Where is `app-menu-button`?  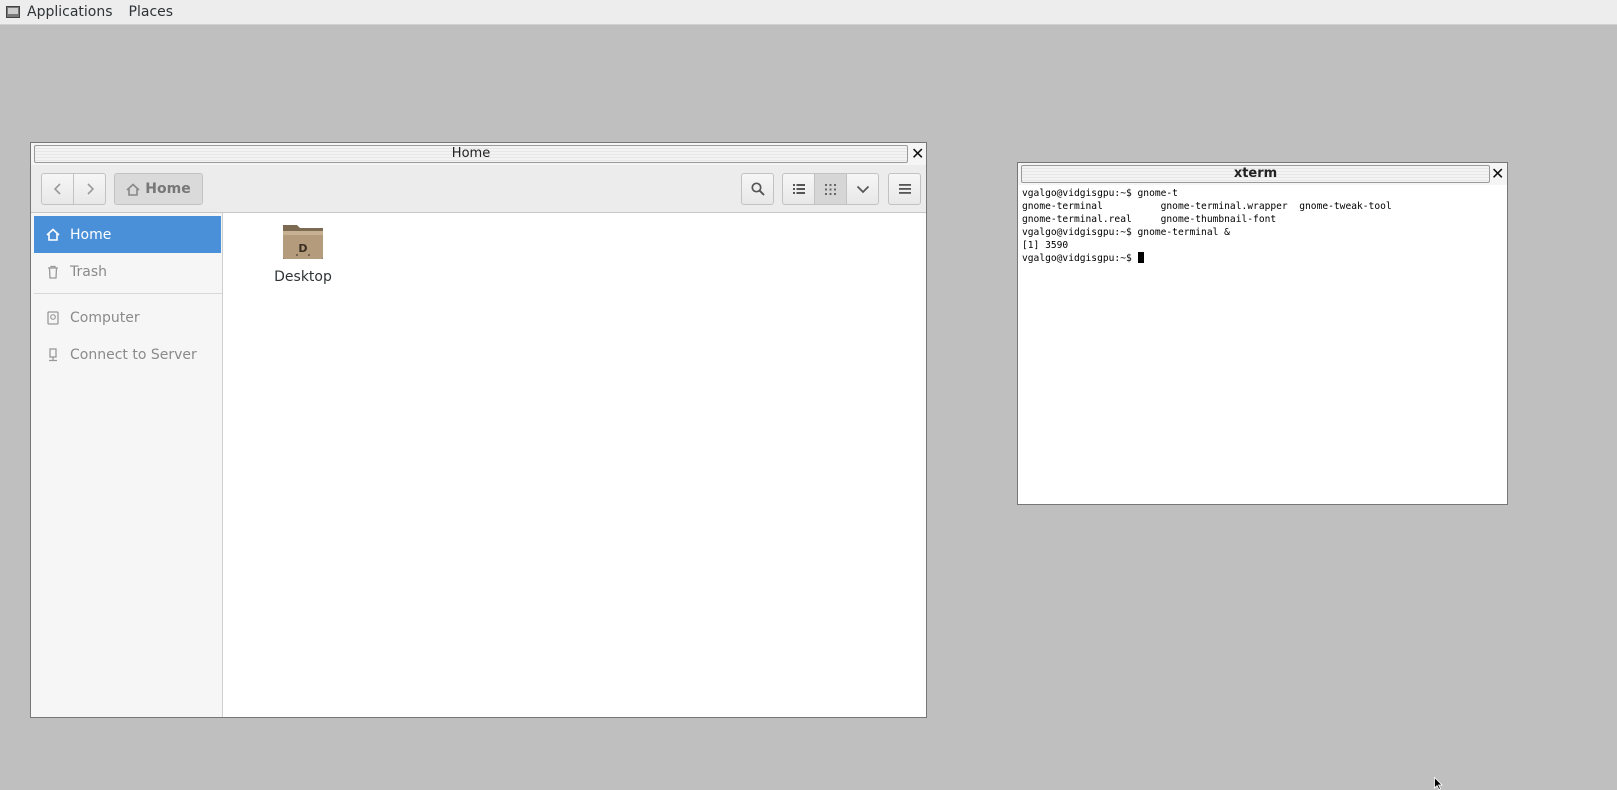 app-menu-button is located at coordinates (904, 189).